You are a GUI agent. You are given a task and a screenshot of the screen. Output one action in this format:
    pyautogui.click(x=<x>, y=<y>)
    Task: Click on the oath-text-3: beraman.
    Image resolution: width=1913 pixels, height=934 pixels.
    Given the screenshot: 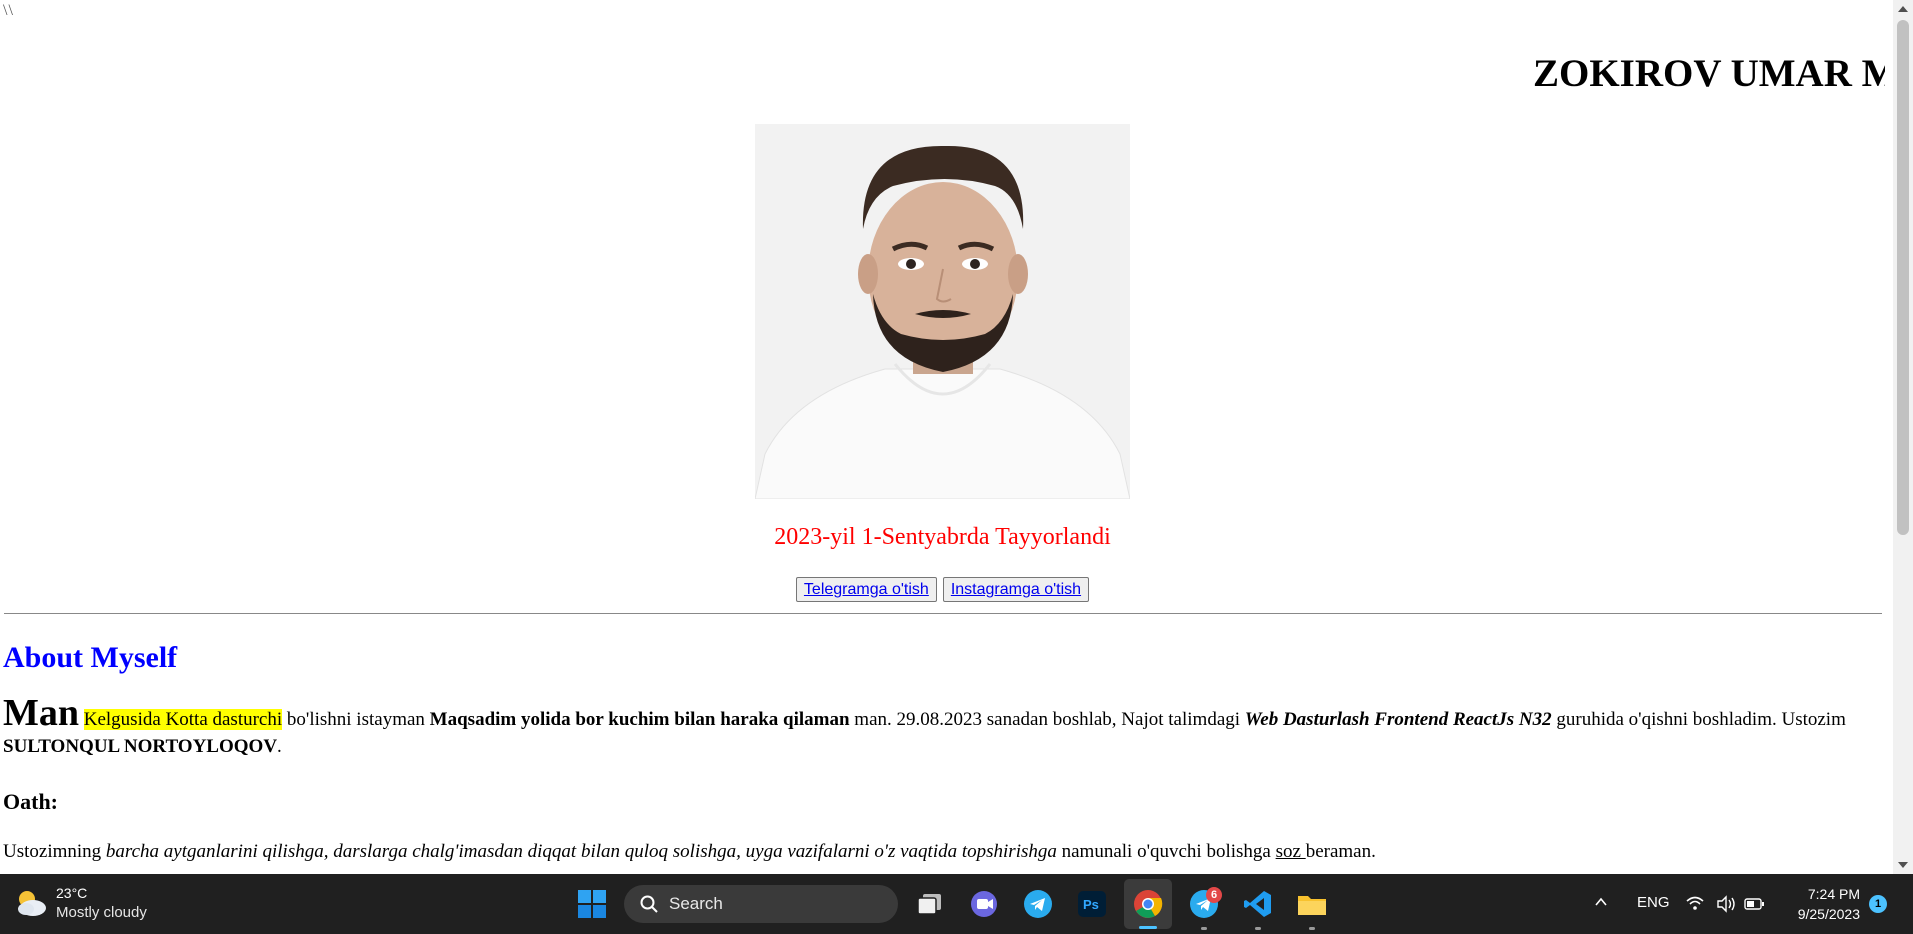 What is the action you would take?
    pyautogui.click(x=1340, y=851)
    